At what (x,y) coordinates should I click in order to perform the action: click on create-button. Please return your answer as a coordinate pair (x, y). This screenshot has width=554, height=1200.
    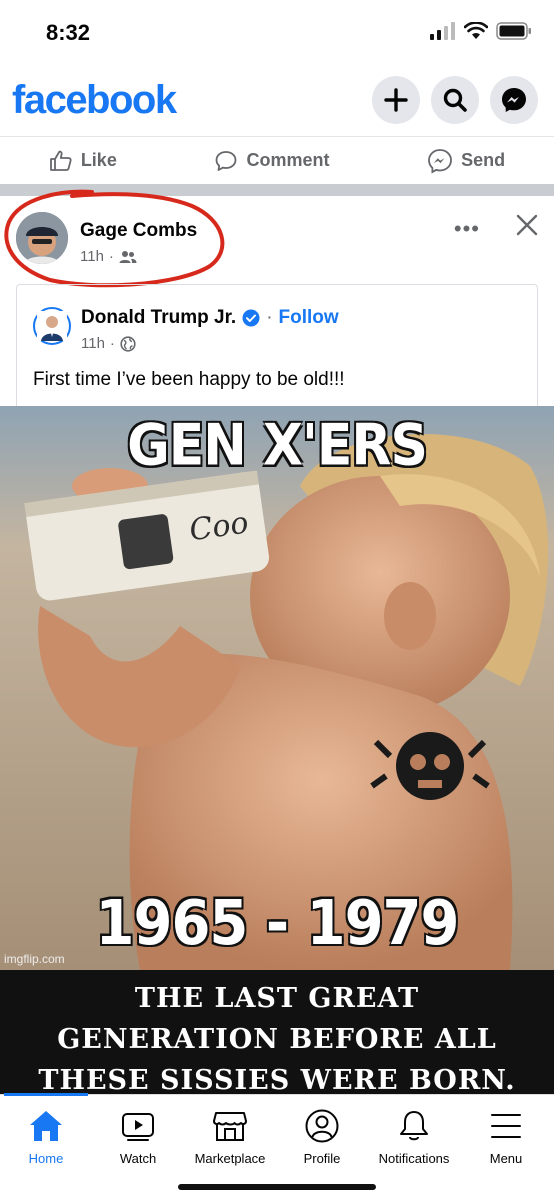
    Looking at the image, I should click on (396, 100).